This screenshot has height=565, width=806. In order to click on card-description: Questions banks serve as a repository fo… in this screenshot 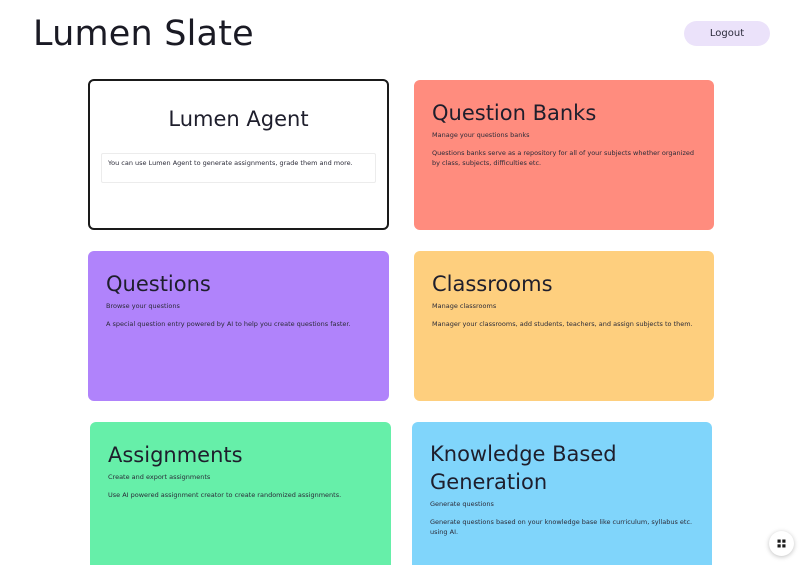, I will do `click(563, 158)`.